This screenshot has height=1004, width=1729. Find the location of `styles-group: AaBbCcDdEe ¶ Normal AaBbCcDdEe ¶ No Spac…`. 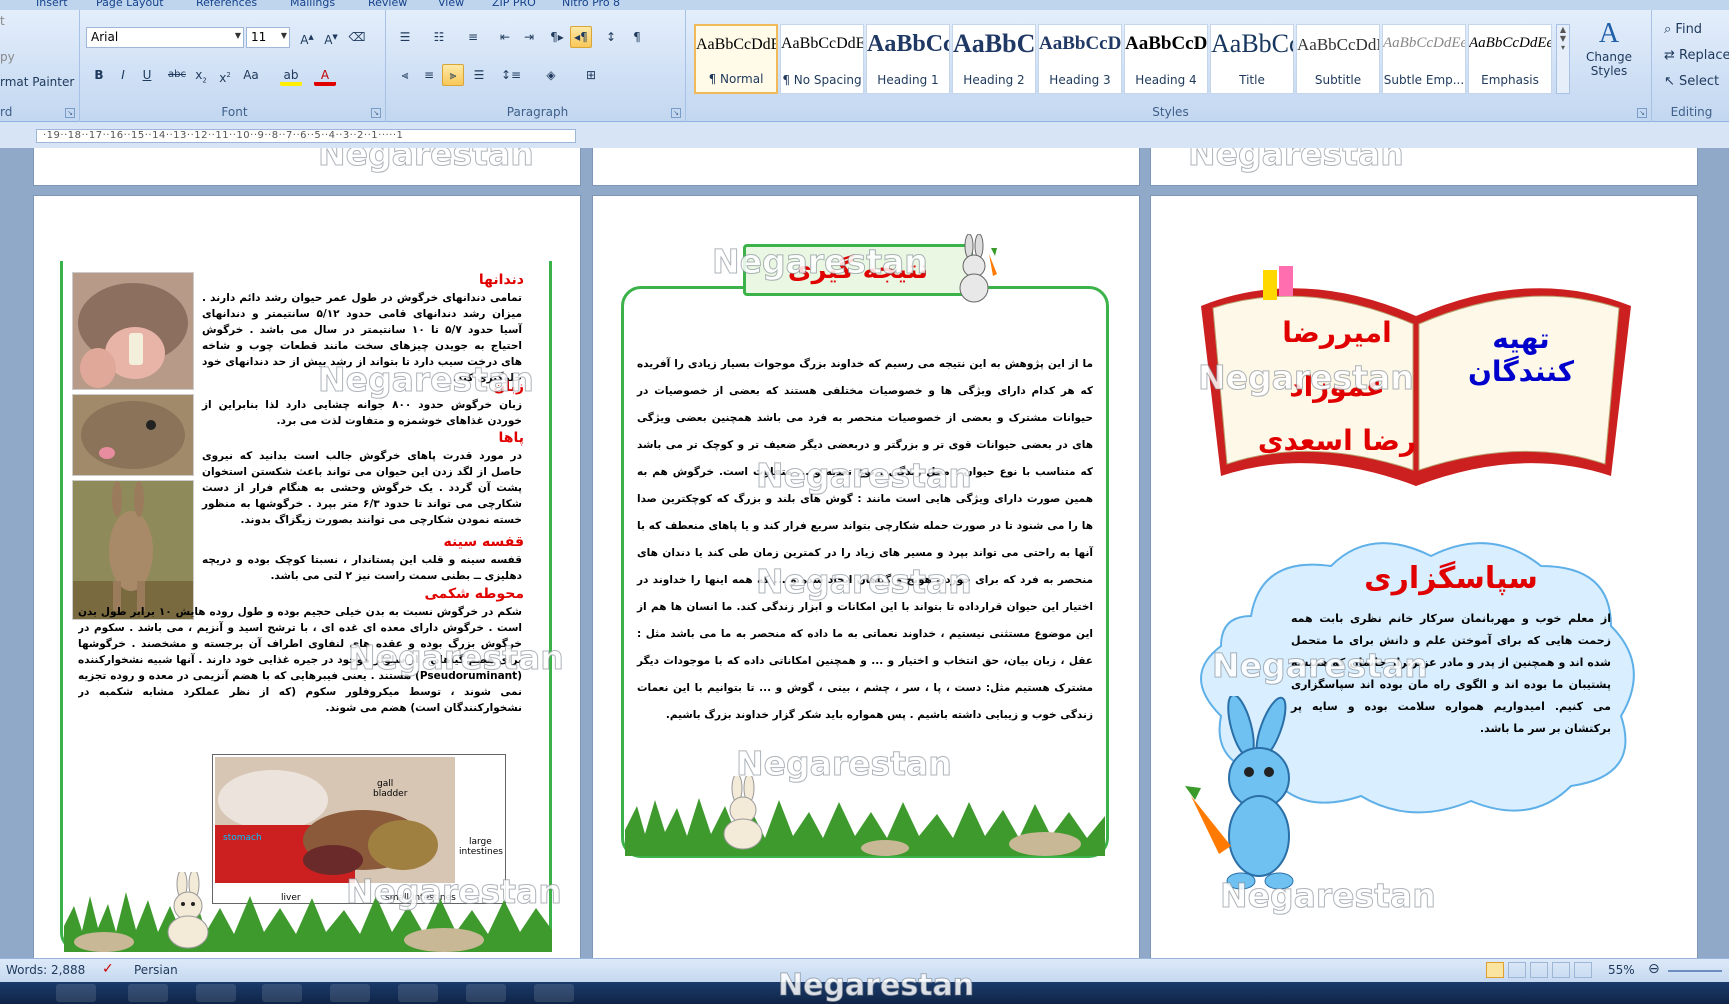

styles-group: AaBbCcDdEe ¶ Normal AaBbCcDdEe ¶ No Spac… is located at coordinates (1171, 66).